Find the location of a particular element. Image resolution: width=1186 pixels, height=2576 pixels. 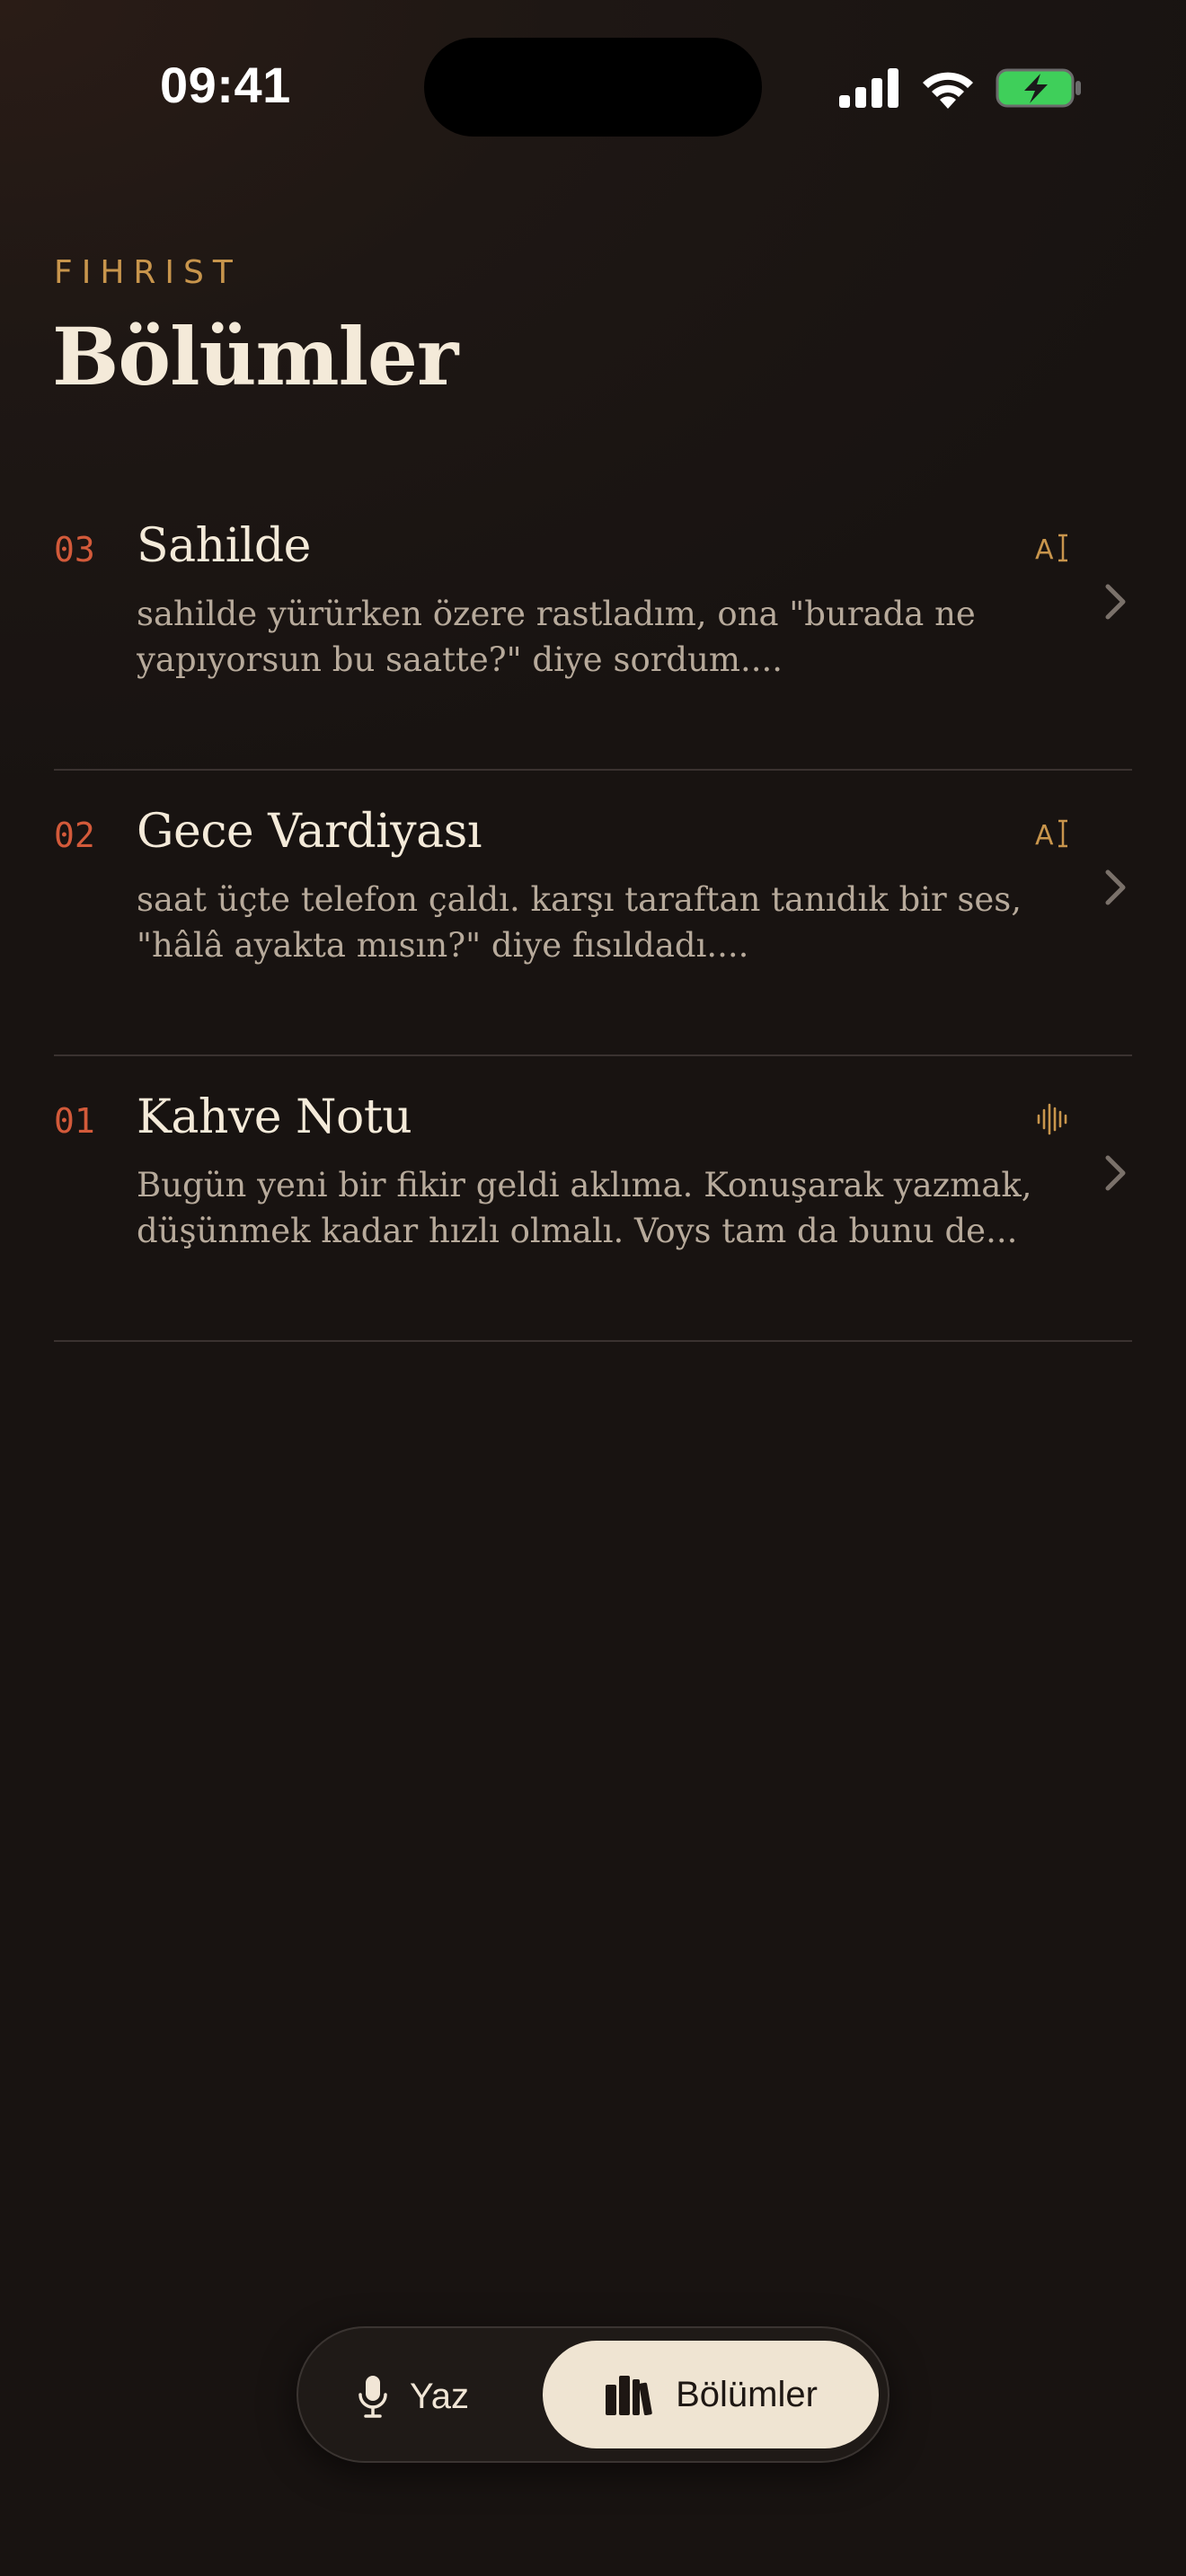

tab-write: Yaz is located at coordinates (413, 2396).